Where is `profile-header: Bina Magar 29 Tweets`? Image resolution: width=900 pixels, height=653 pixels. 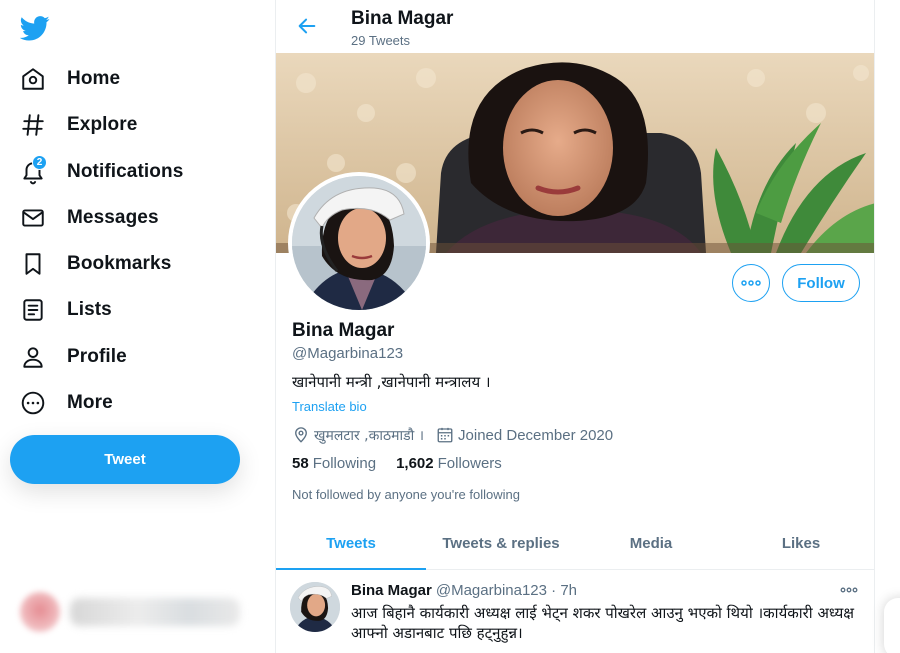 profile-header: Bina Magar 29 Tweets is located at coordinates (575, 26).